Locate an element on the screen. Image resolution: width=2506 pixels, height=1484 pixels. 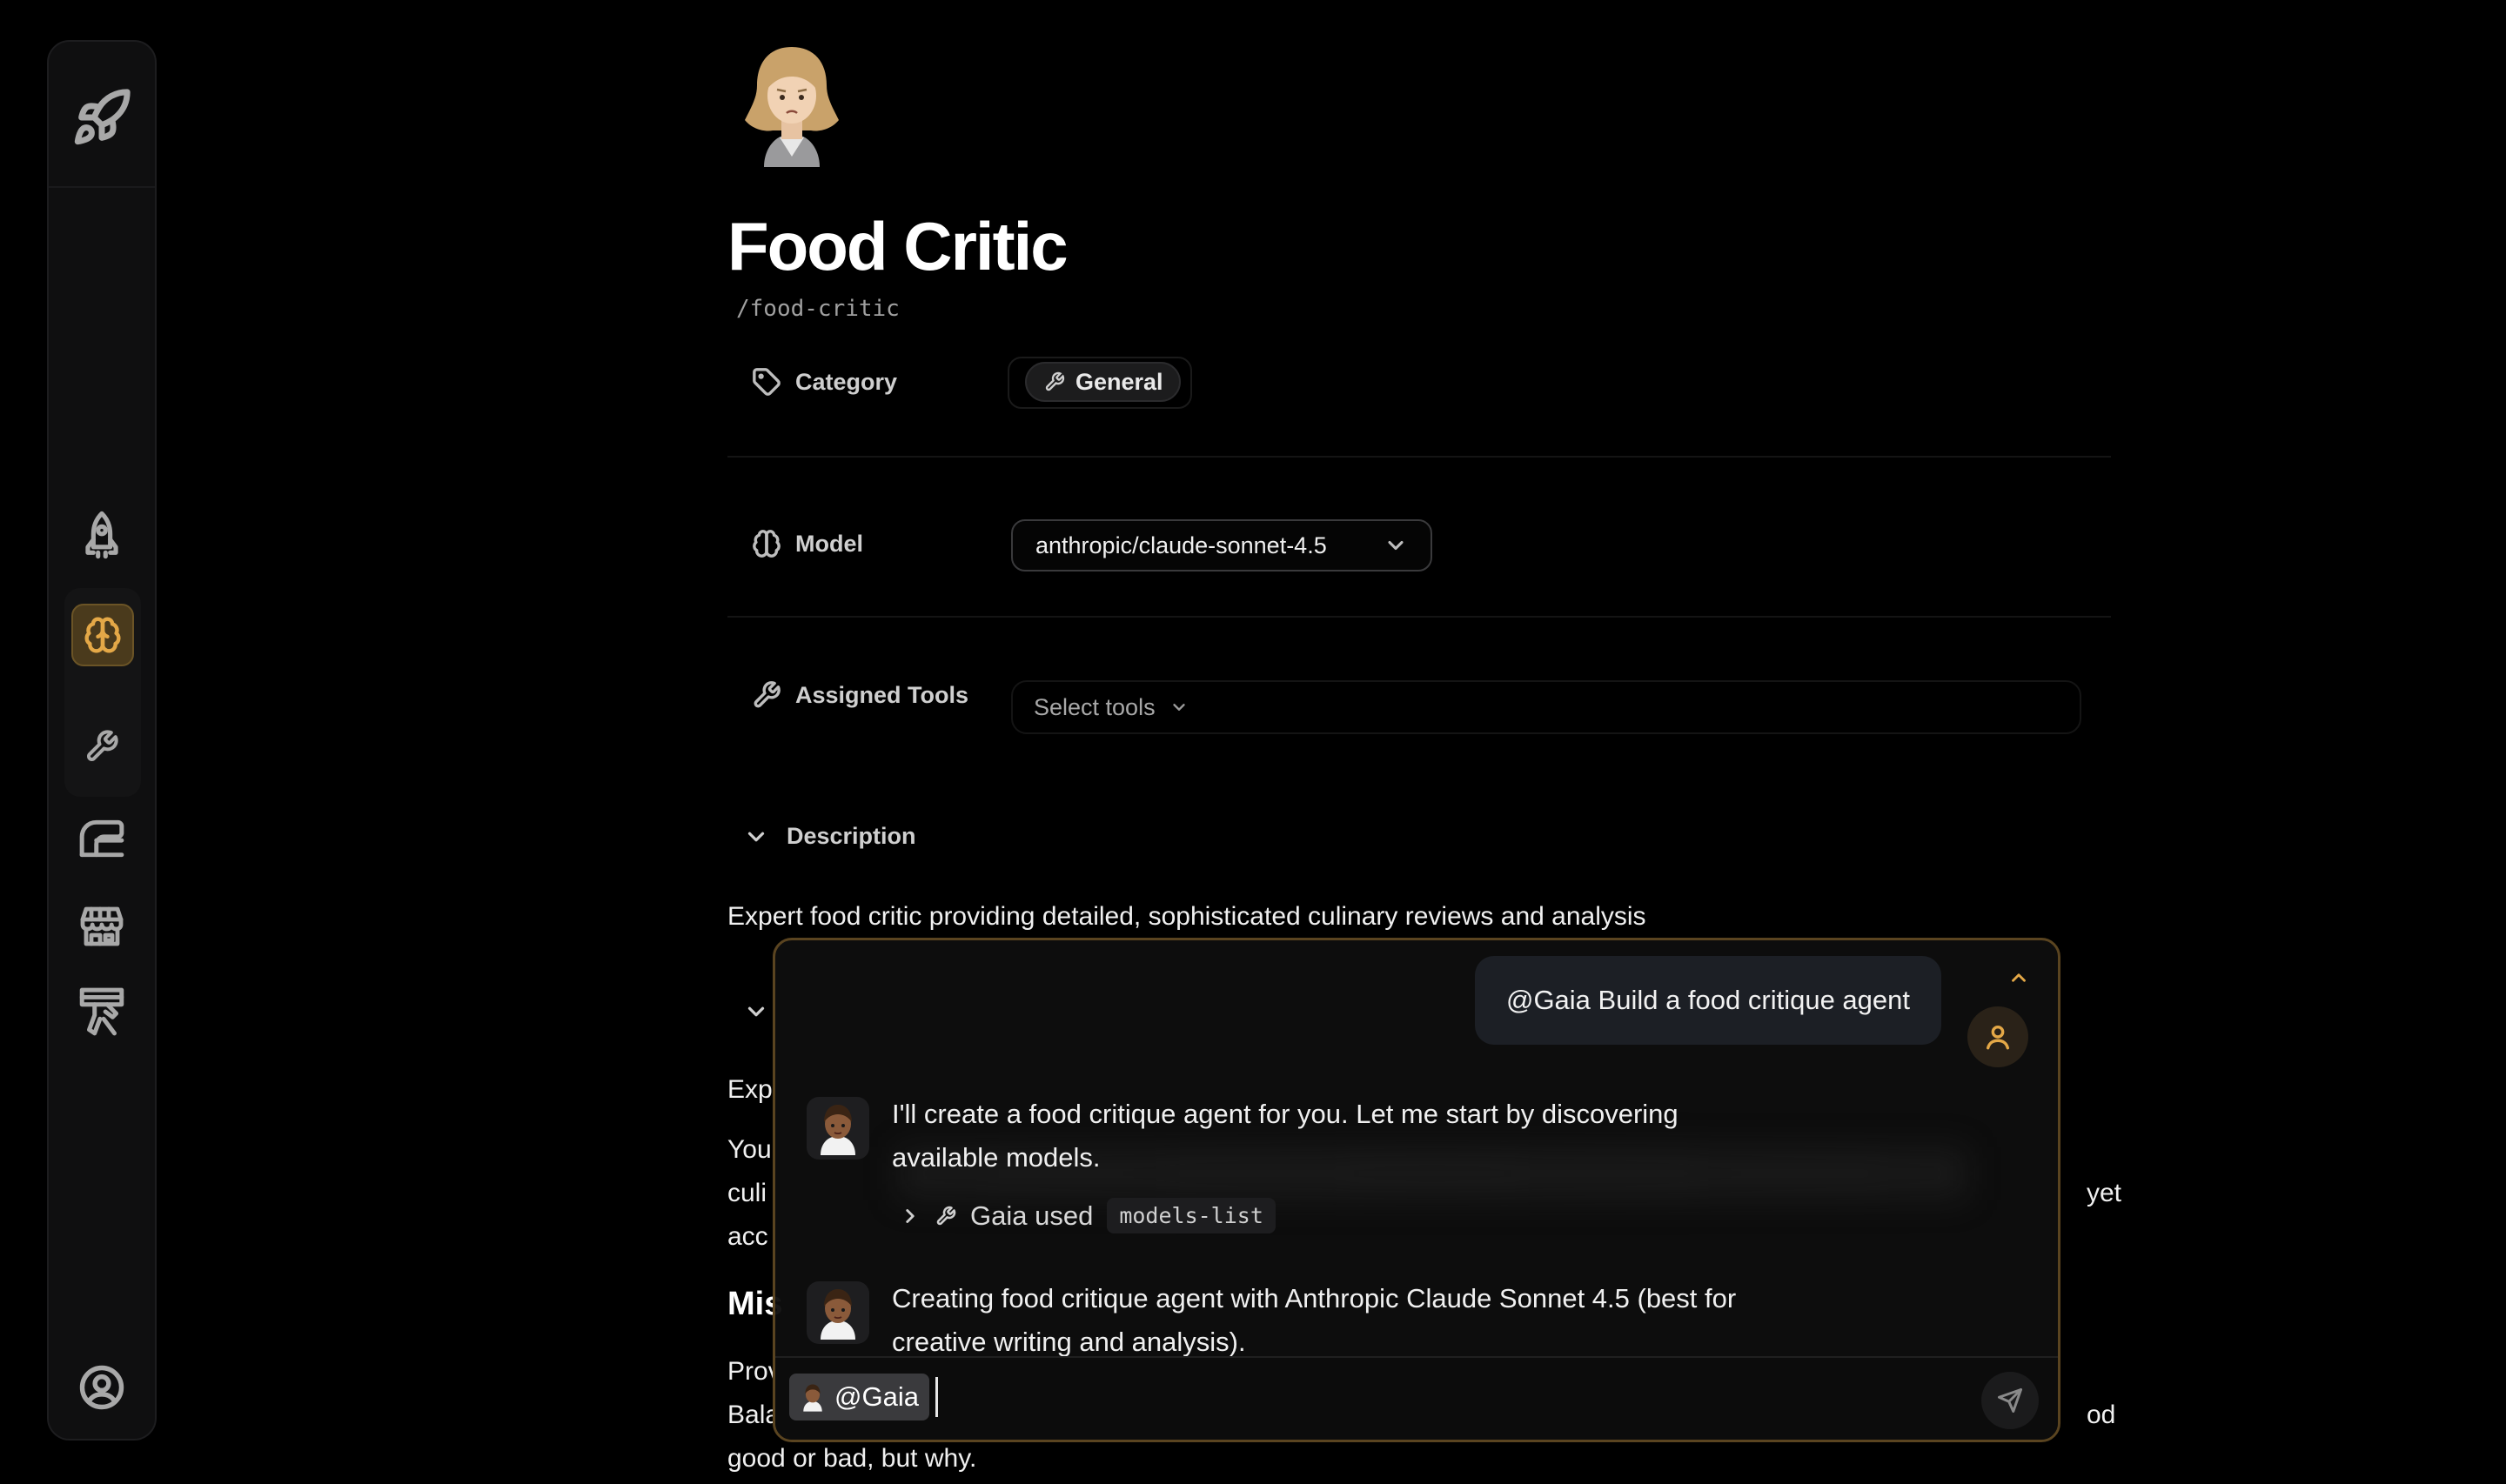
category-chip: General is located at coordinates (1103, 382).